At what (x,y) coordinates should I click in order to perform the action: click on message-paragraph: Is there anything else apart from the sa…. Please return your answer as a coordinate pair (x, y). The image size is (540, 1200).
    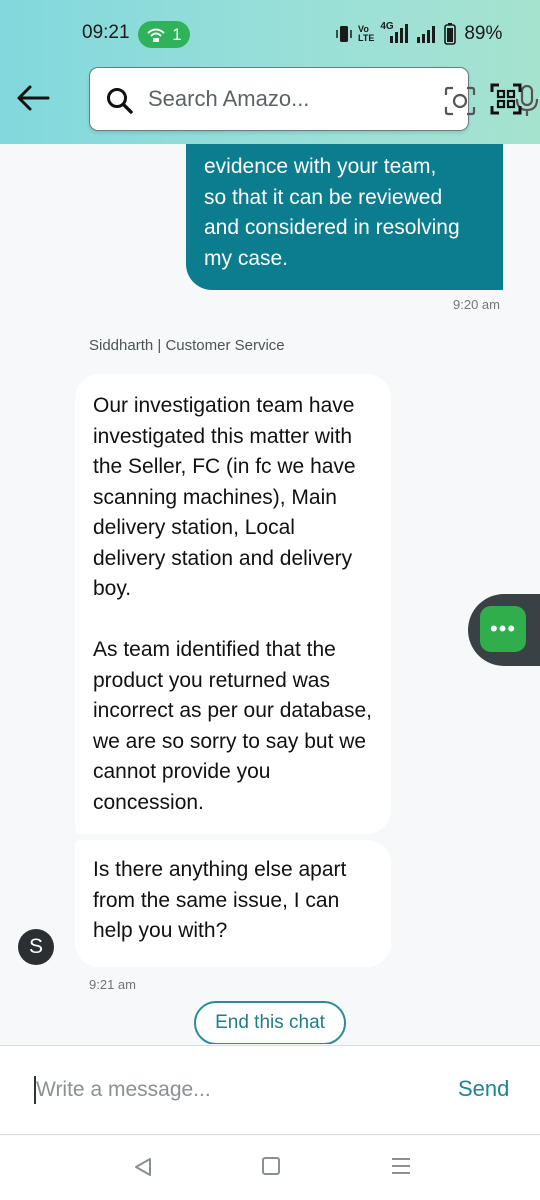
    Looking at the image, I should click on (220, 900).